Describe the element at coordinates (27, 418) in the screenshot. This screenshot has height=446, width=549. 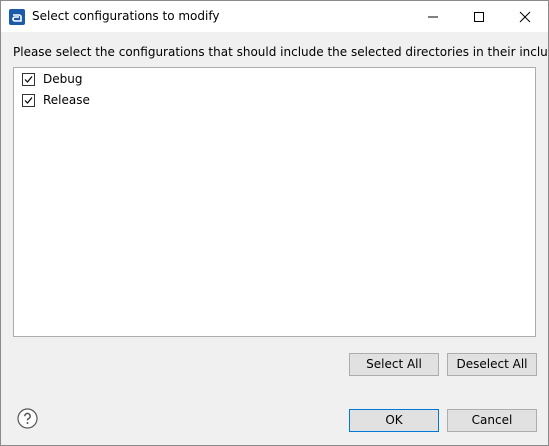
I see `help-icon` at that location.